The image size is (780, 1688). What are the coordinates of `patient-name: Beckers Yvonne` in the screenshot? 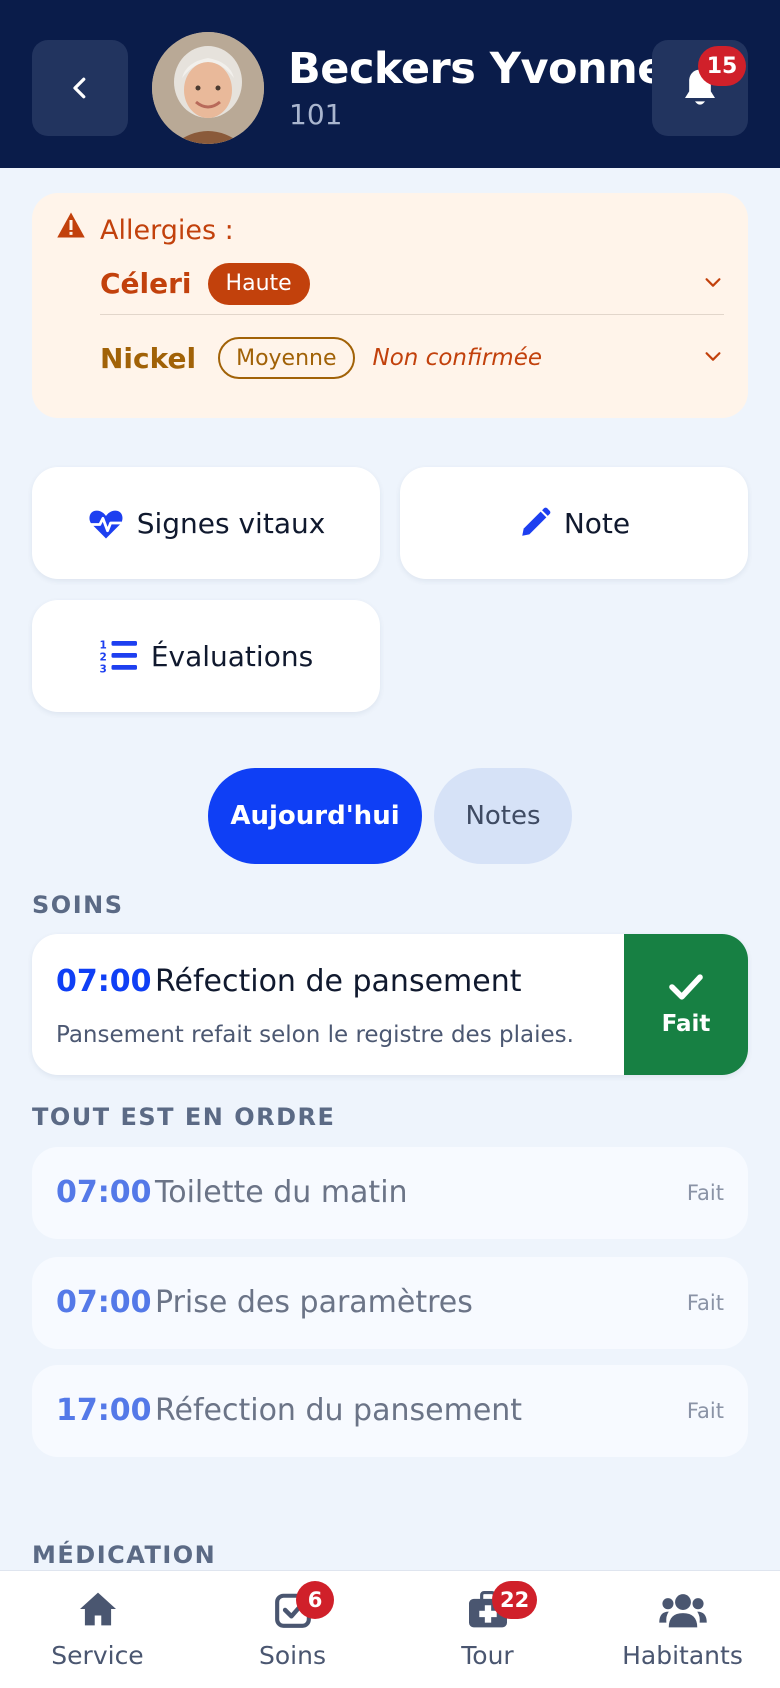 It's located at (477, 69).